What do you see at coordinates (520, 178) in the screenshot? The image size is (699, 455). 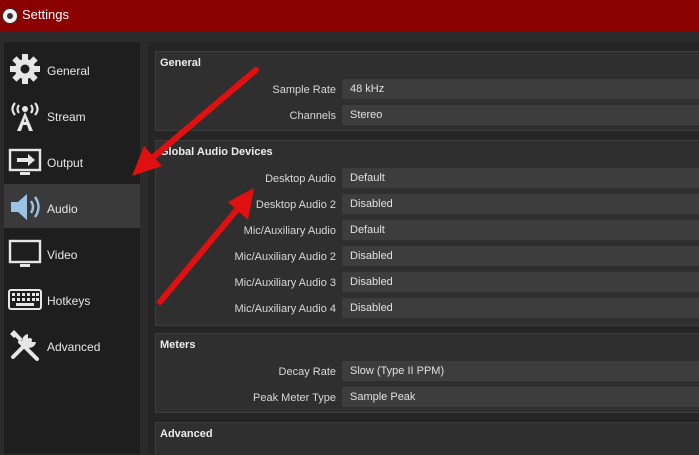 I see `desktop-audio-dropdown: Default` at bounding box center [520, 178].